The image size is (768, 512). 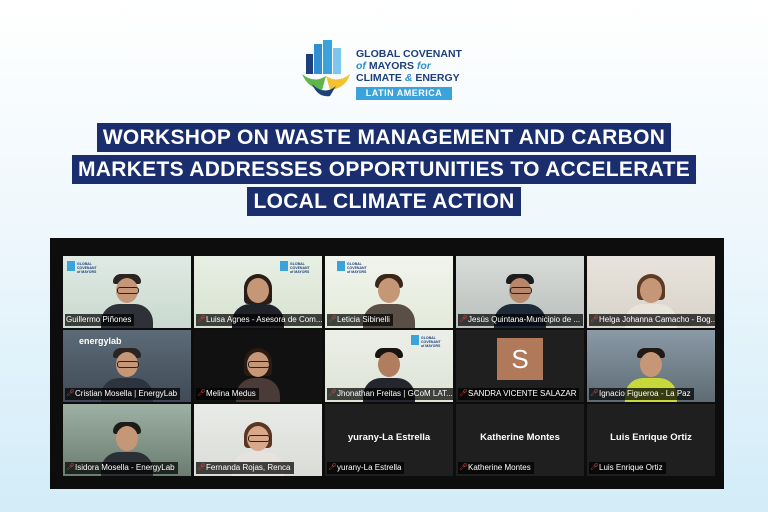 I want to click on participant-name-label: 🎤︎ Fernanda Rojas, Renca, so click(x=245, y=468).